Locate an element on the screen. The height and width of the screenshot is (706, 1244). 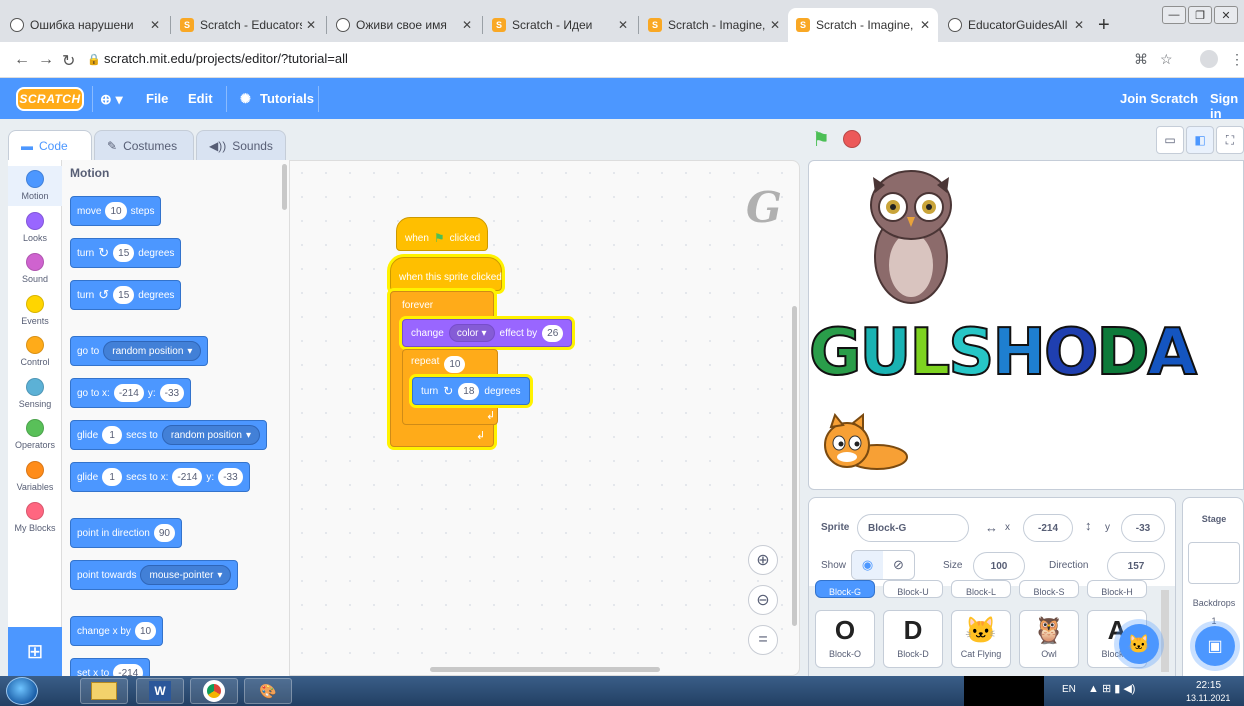
normal-stage-button: ◧ is located at coordinates (1200, 140).